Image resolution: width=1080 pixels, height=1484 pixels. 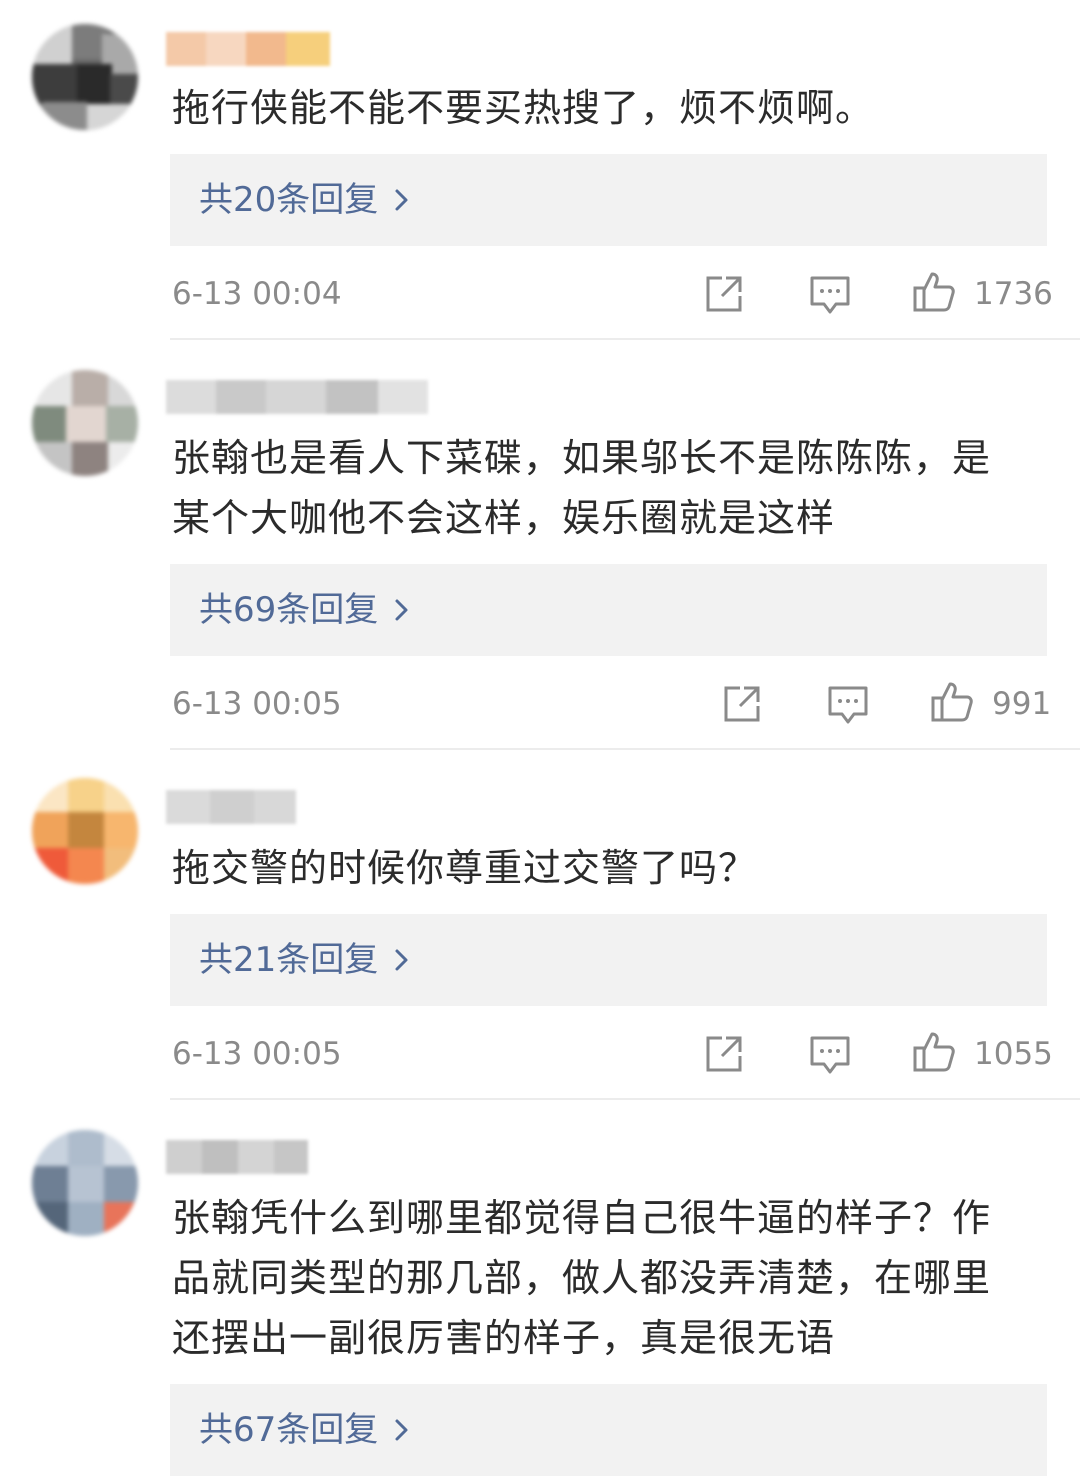 I want to click on replies-count-label: 共21条回复, so click(x=289, y=960).